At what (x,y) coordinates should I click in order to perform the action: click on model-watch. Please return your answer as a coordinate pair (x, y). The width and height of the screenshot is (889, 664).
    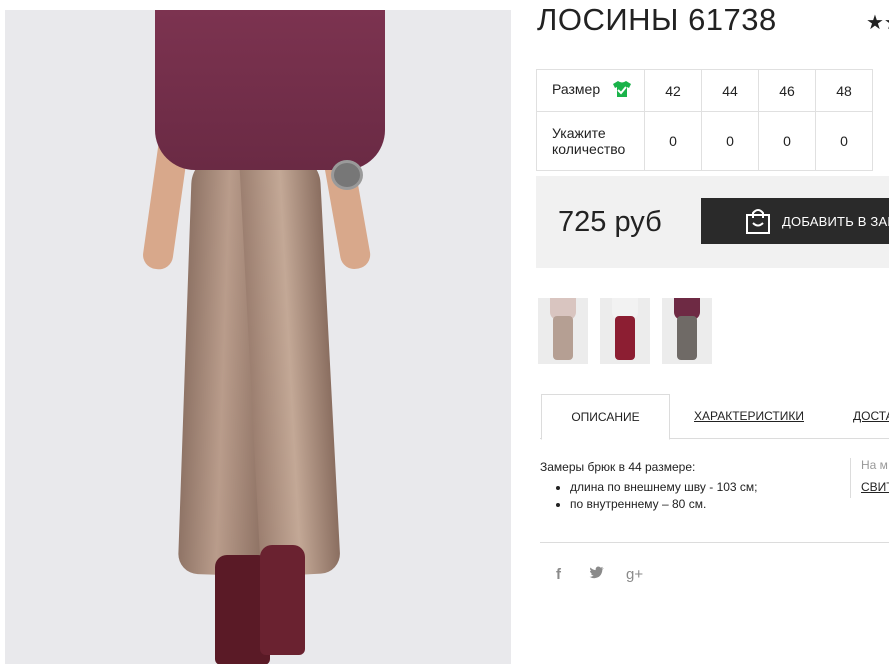
    Looking at the image, I should click on (347, 175).